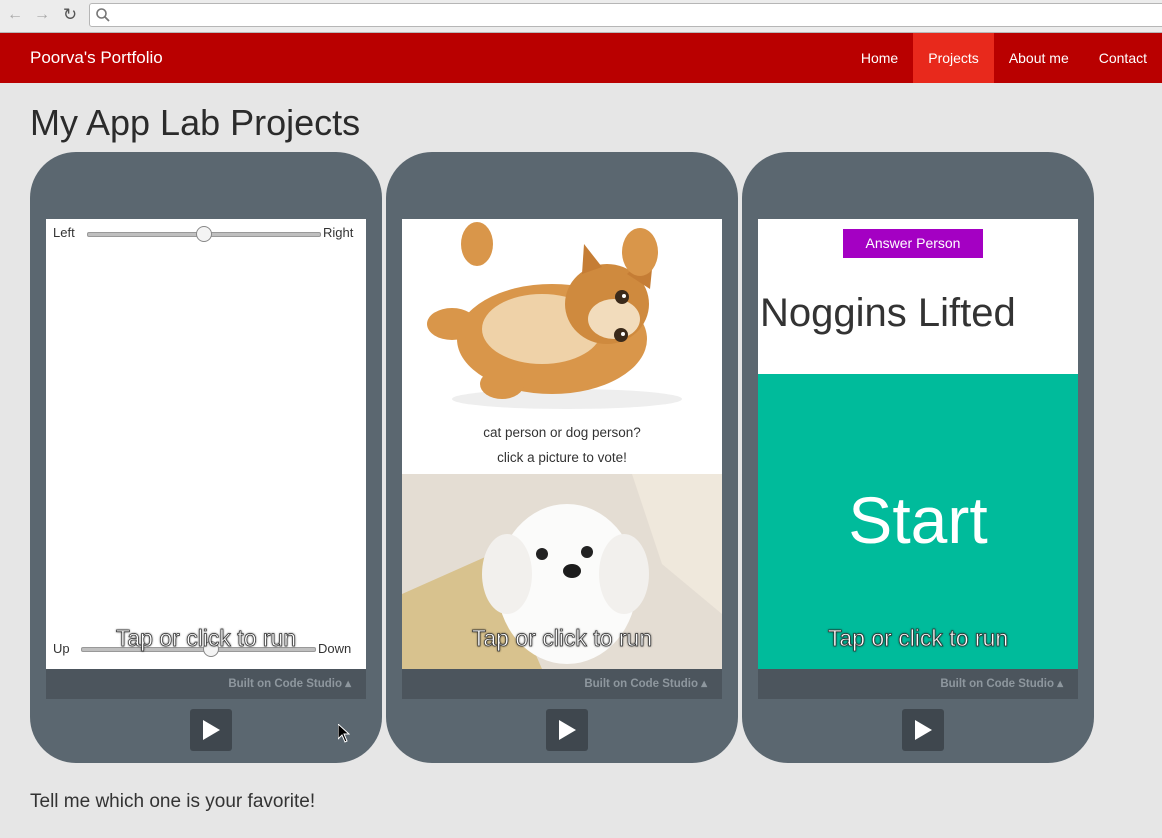  I want to click on nav-projects: Projects, so click(953, 58).